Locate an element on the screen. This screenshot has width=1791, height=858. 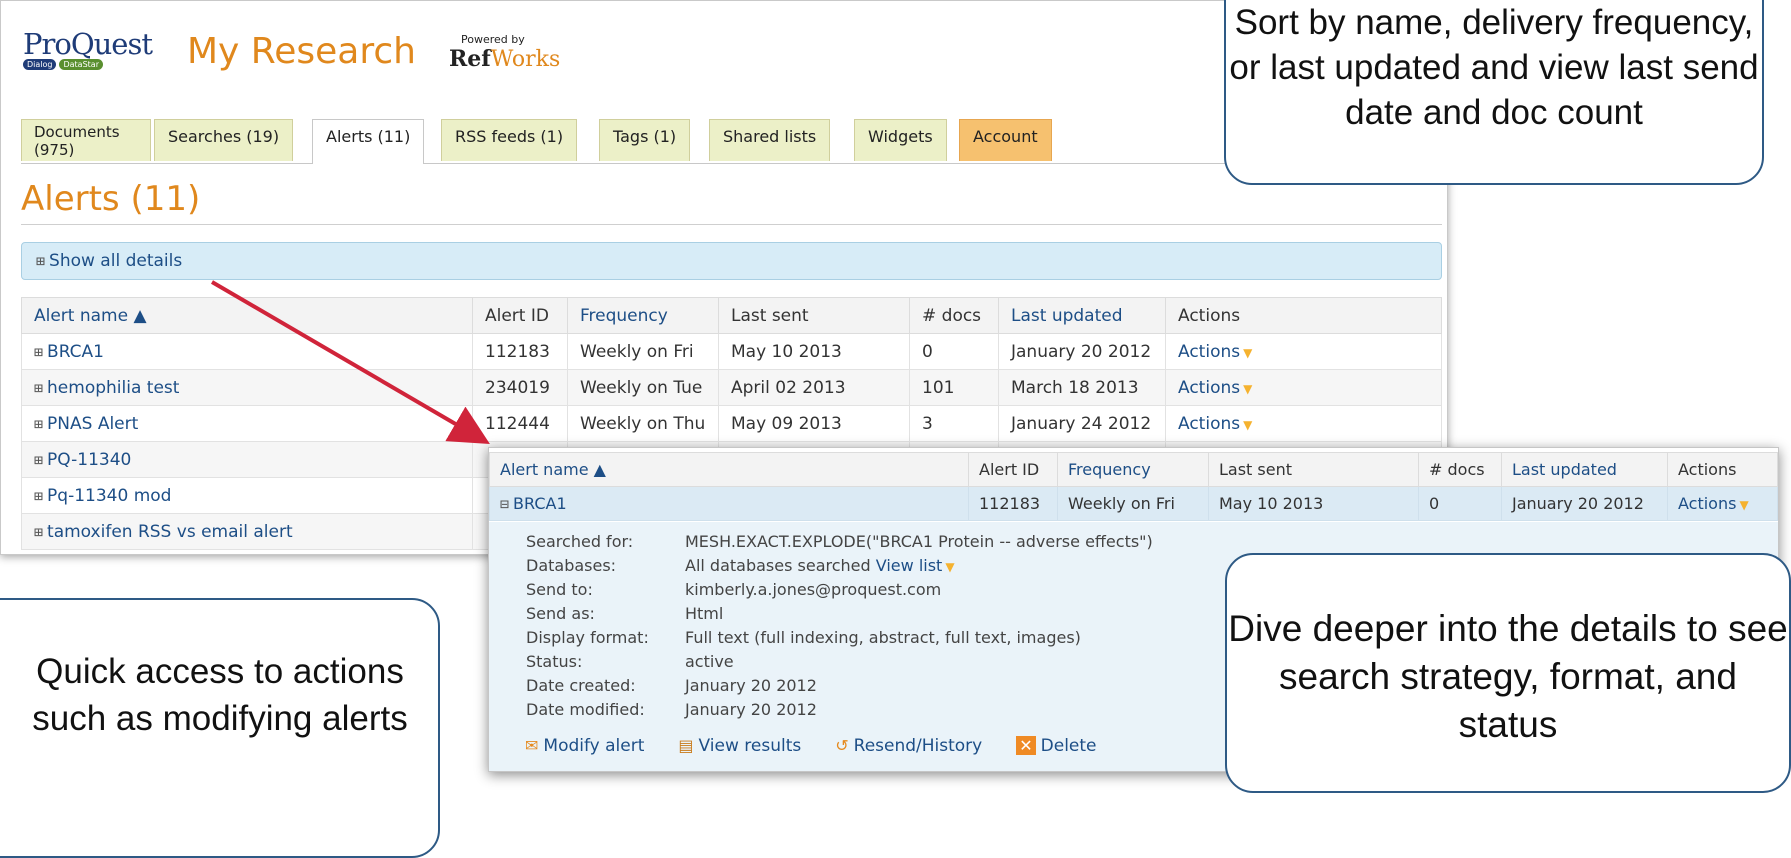
alert-name-cell: ⊞ PNAS Alert is located at coordinates (247, 423).